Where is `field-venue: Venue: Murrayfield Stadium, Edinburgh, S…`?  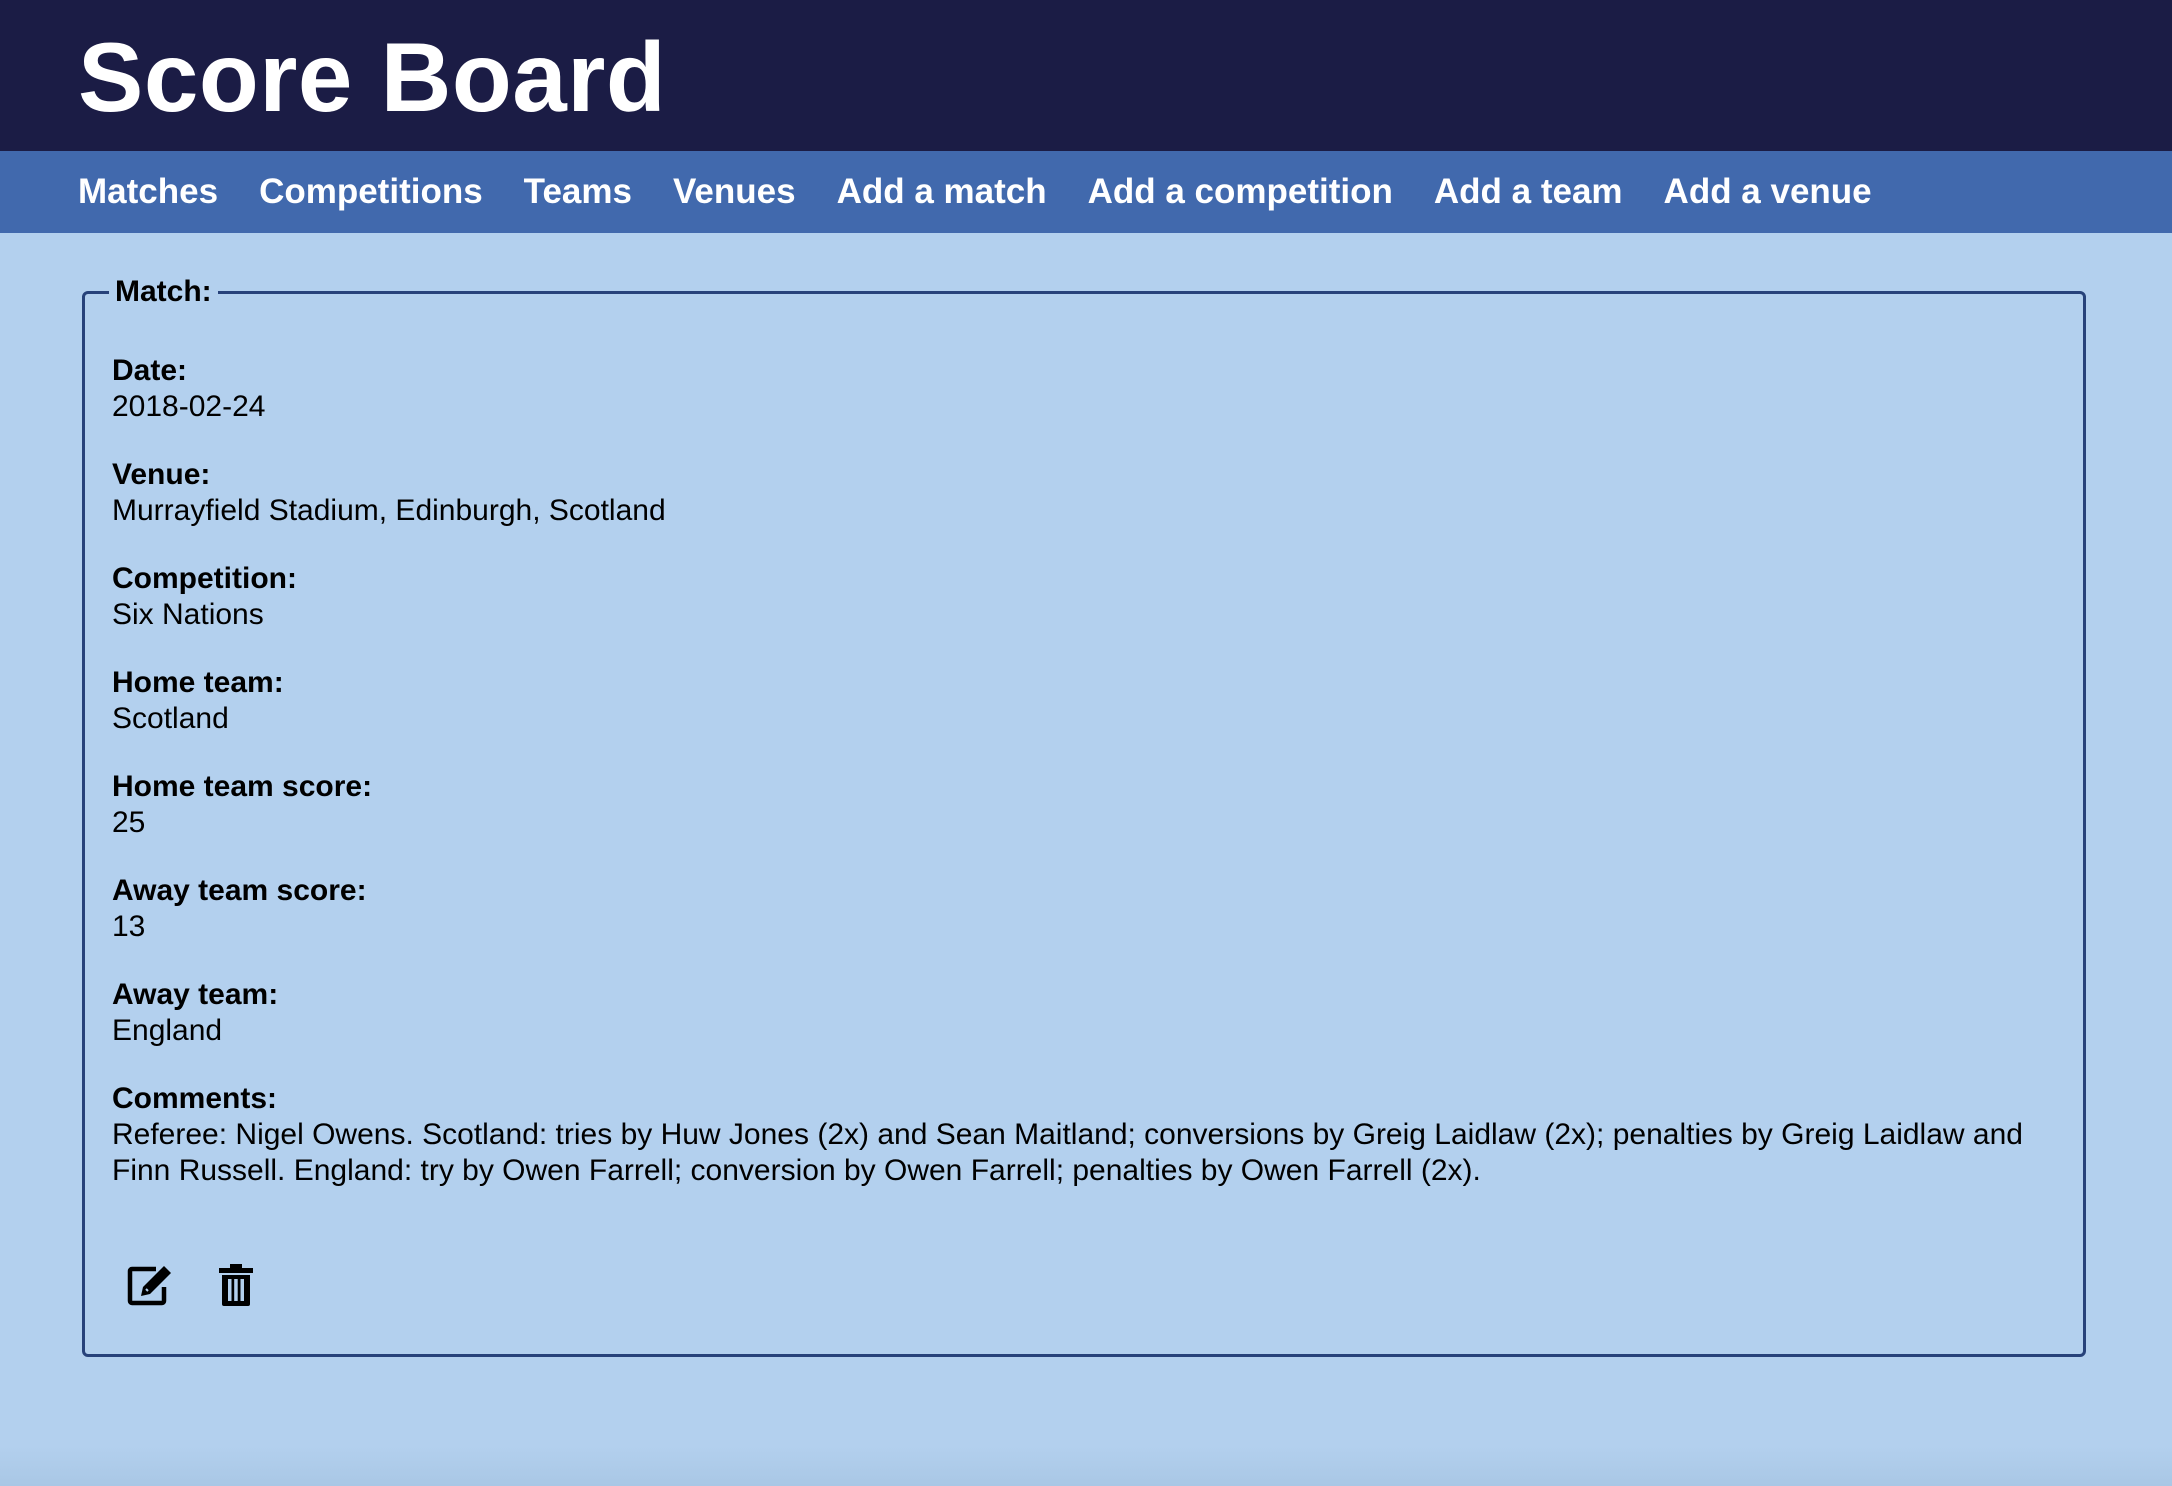 field-venue: Venue: Murrayfield Stadium, Edinburgh, S… is located at coordinates (1087, 493).